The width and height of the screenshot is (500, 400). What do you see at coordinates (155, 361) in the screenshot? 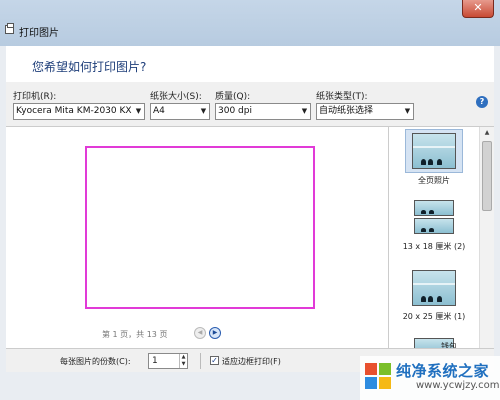
I see `copies-value: 1` at bounding box center [155, 361].